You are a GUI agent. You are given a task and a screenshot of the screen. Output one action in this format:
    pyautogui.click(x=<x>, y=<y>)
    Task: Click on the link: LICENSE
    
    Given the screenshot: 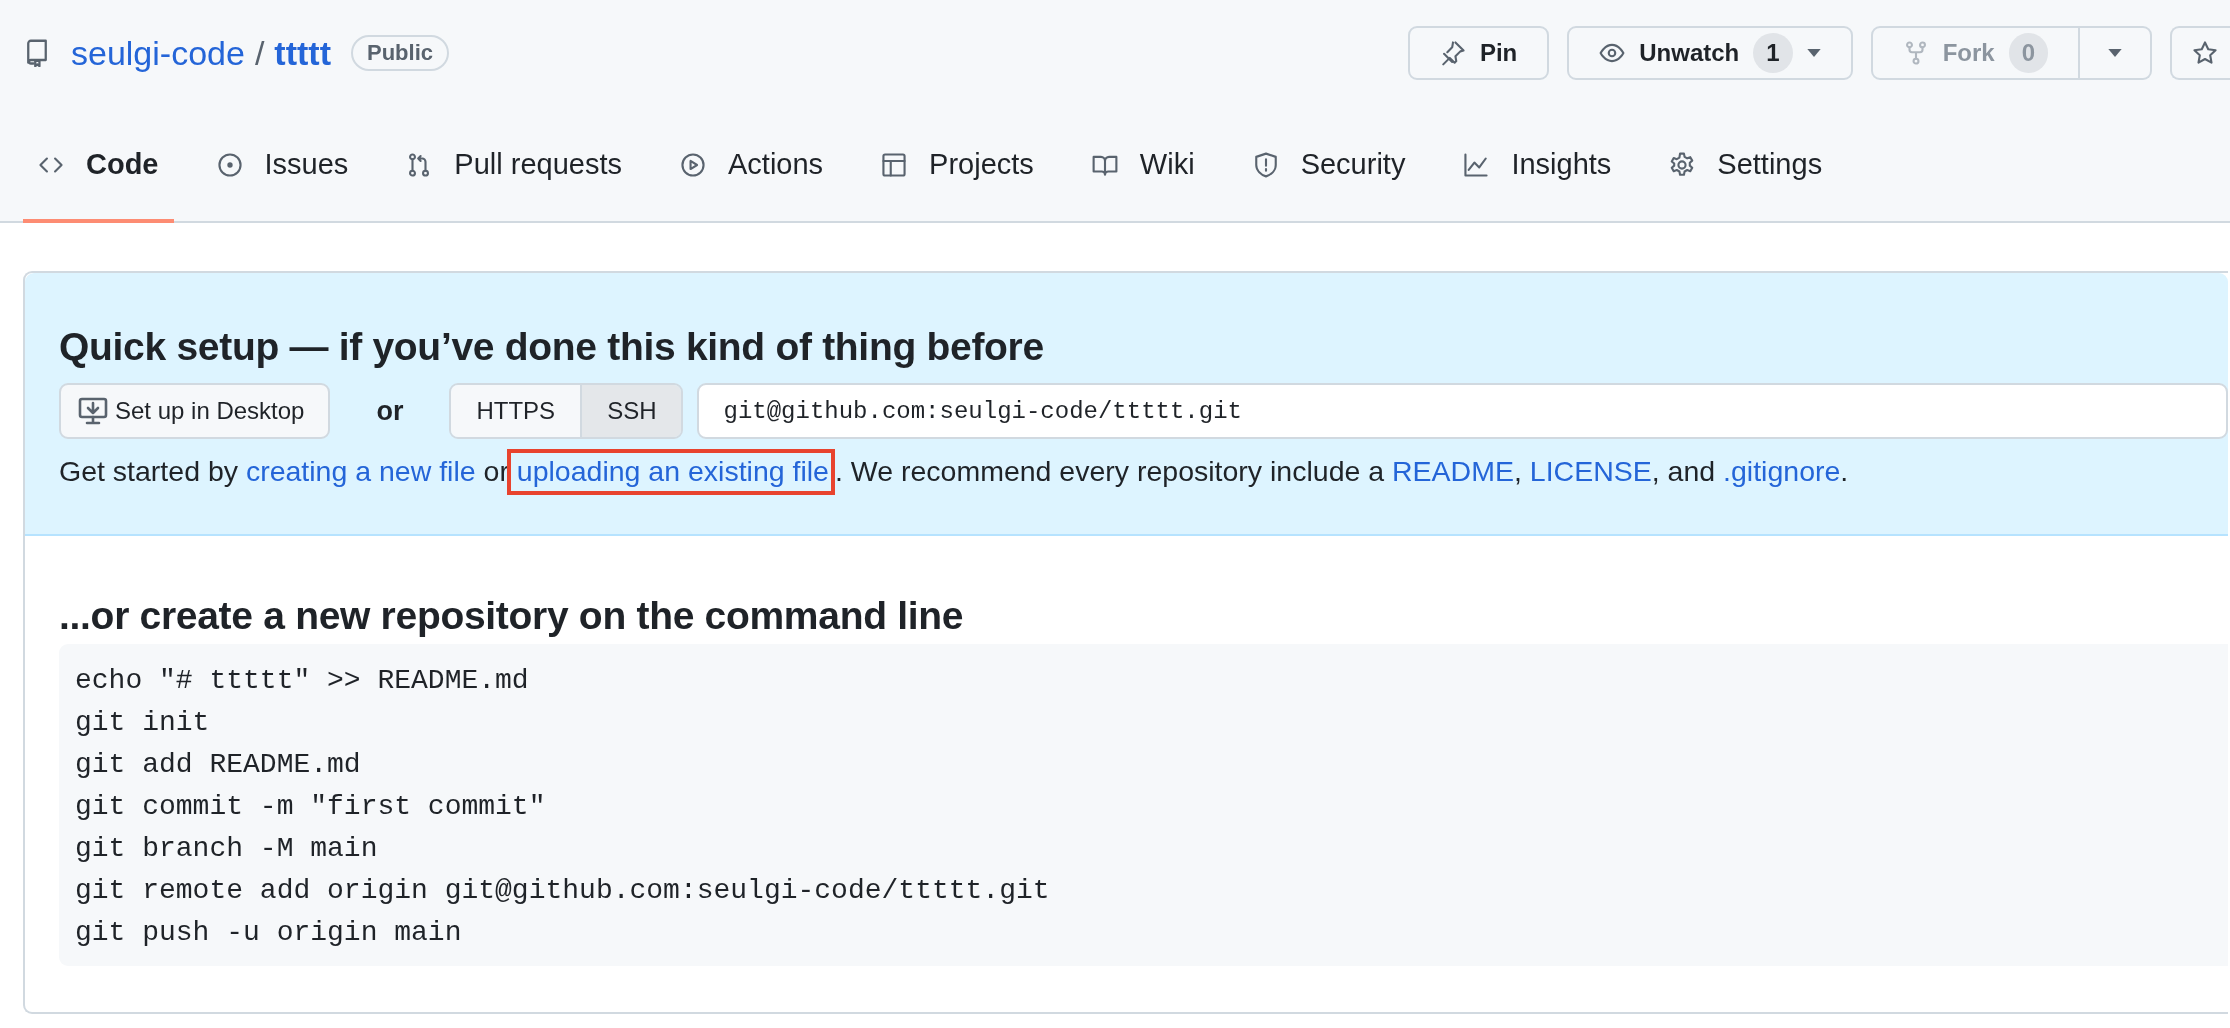 What is the action you would take?
    pyautogui.click(x=1590, y=471)
    